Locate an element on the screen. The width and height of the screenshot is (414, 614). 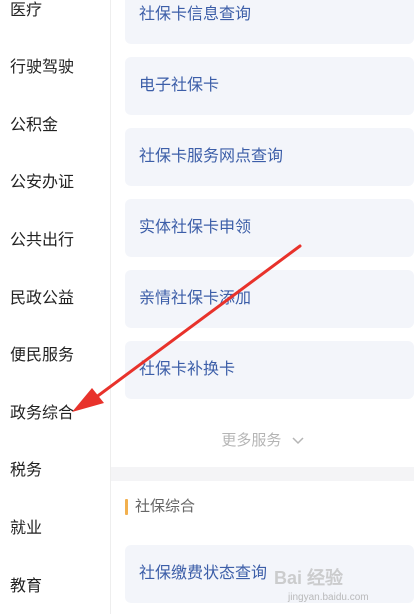
section-header: 社保综合 is located at coordinates (160, 507).